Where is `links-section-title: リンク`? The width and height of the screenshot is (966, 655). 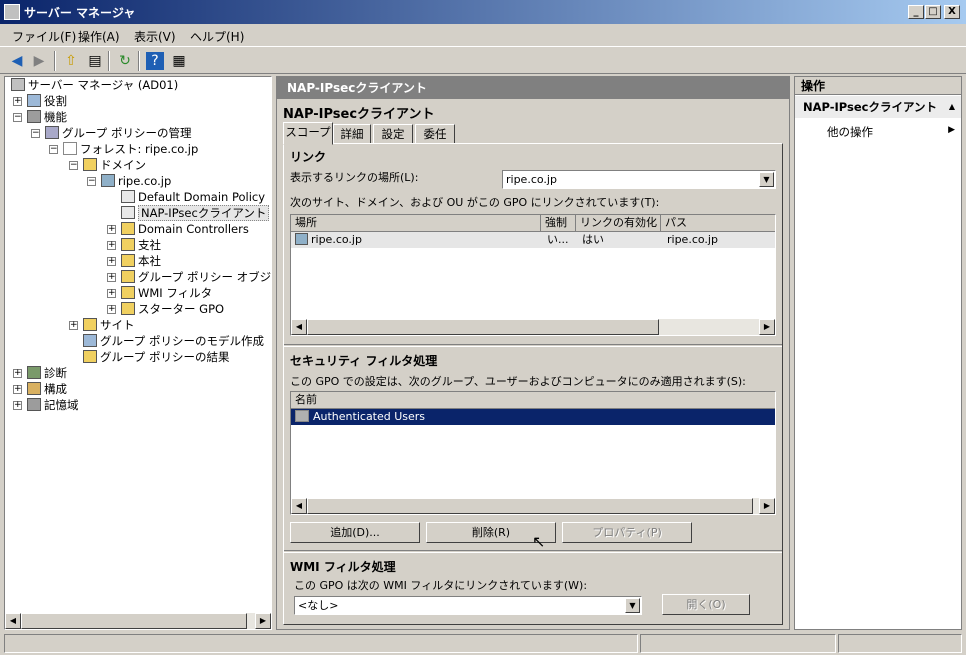 links-section-title: リンク is located at coordinates (308, 157).